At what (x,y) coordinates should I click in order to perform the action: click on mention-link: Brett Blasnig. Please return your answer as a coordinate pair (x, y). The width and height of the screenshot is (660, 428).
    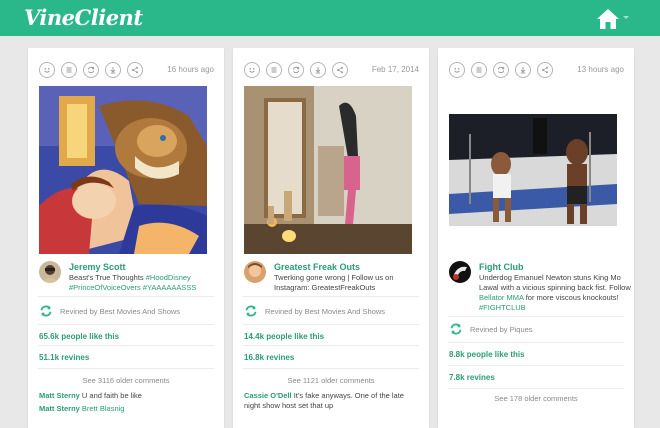
    Looking at the image, I should click on (102, 408).